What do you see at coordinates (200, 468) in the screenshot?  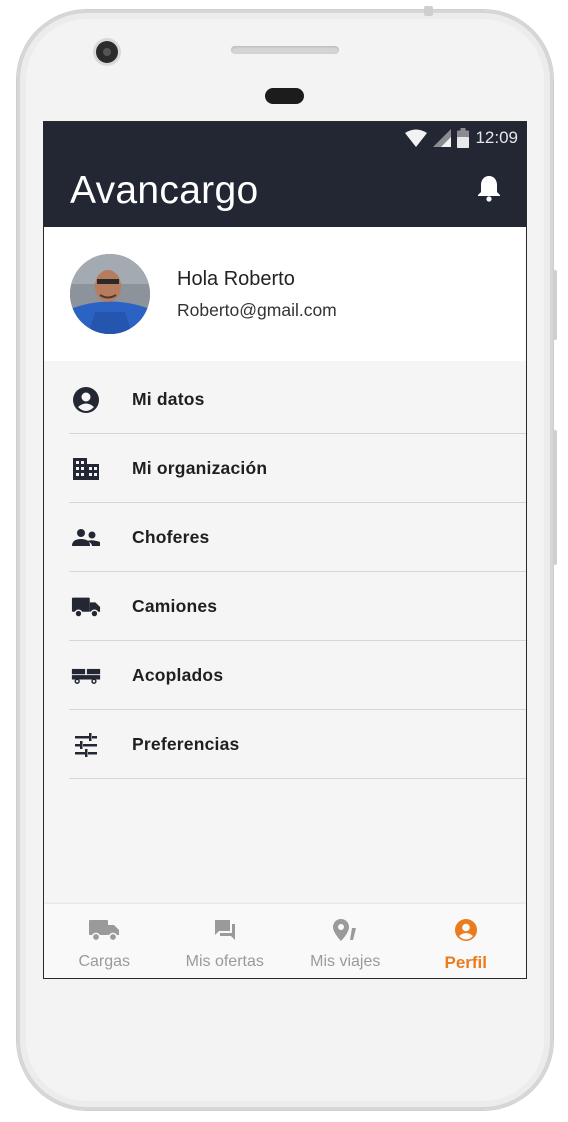 I see `menu-item-label: Mi organización` at bounding box center [200, 468].